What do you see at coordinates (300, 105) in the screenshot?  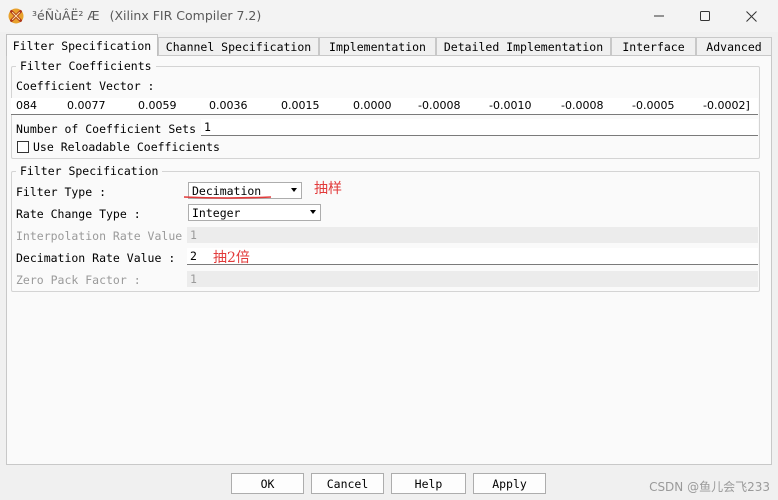 I see `coef-value: 0.0015` at bounding box center [300, 105].